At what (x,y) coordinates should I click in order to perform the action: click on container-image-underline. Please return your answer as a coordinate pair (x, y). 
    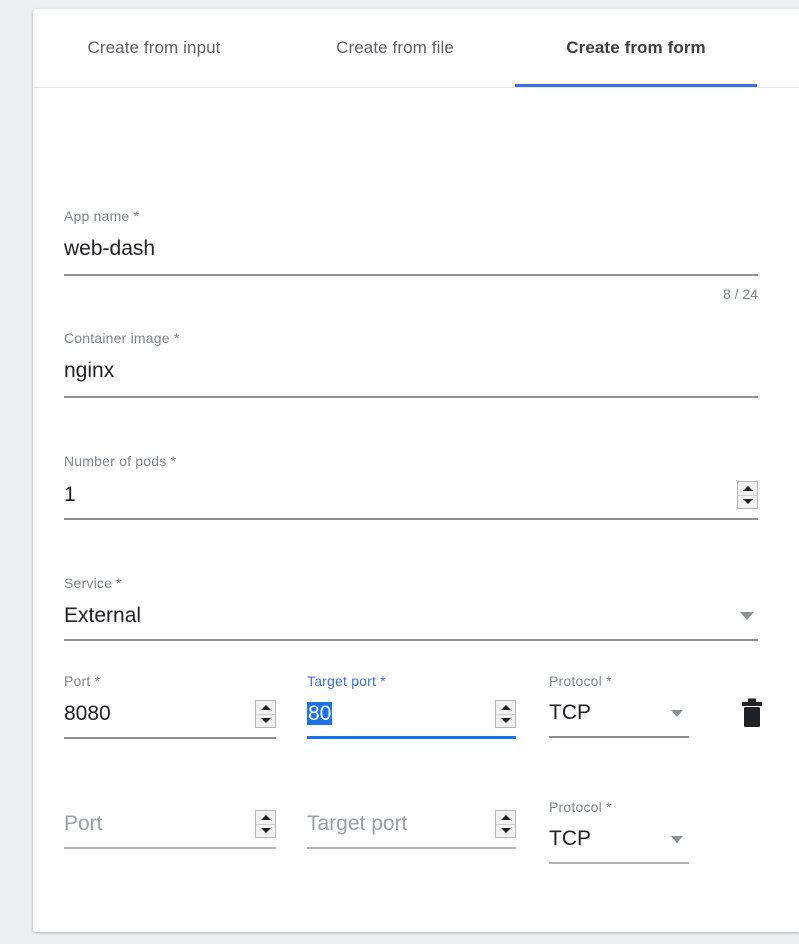
    Looking at the image, I should click on (411, 397).